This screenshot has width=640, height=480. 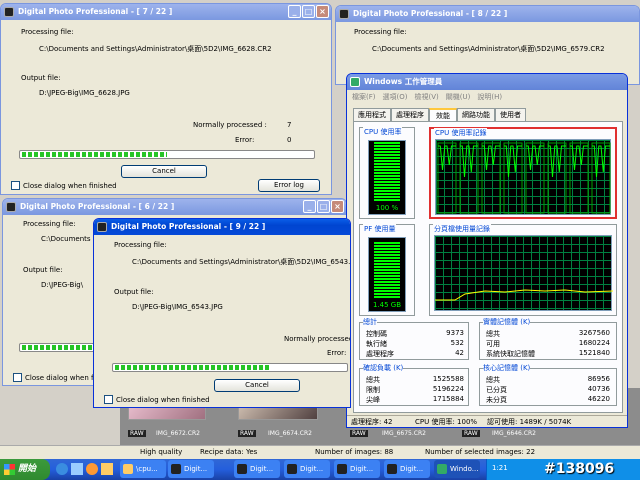 What do you see at coordinates (459, 353) in the screenshot?
I see `totals-value-processes: 42` at bounding box center [459, 353].